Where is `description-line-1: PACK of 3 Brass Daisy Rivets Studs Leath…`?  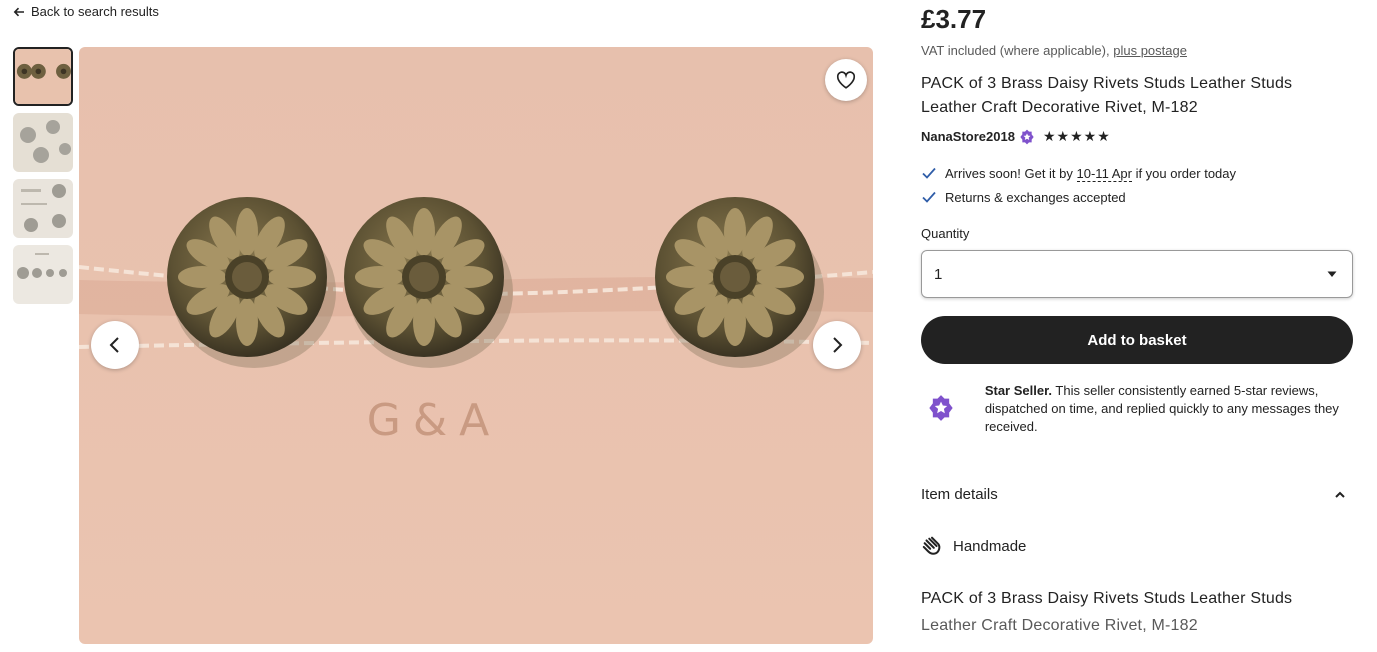
description-line-1: PACK of 3 Brass Daisy Rivets Studs Leath… is located at coordinates (1107, 598).